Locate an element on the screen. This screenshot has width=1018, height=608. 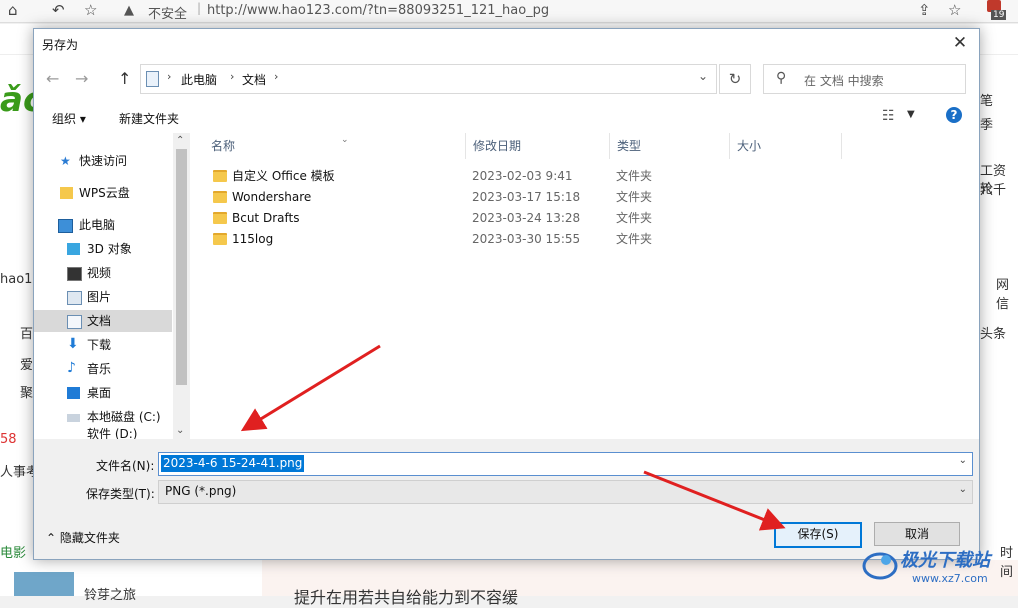
file-name: Wondershare is located at coordinates (272, 197).